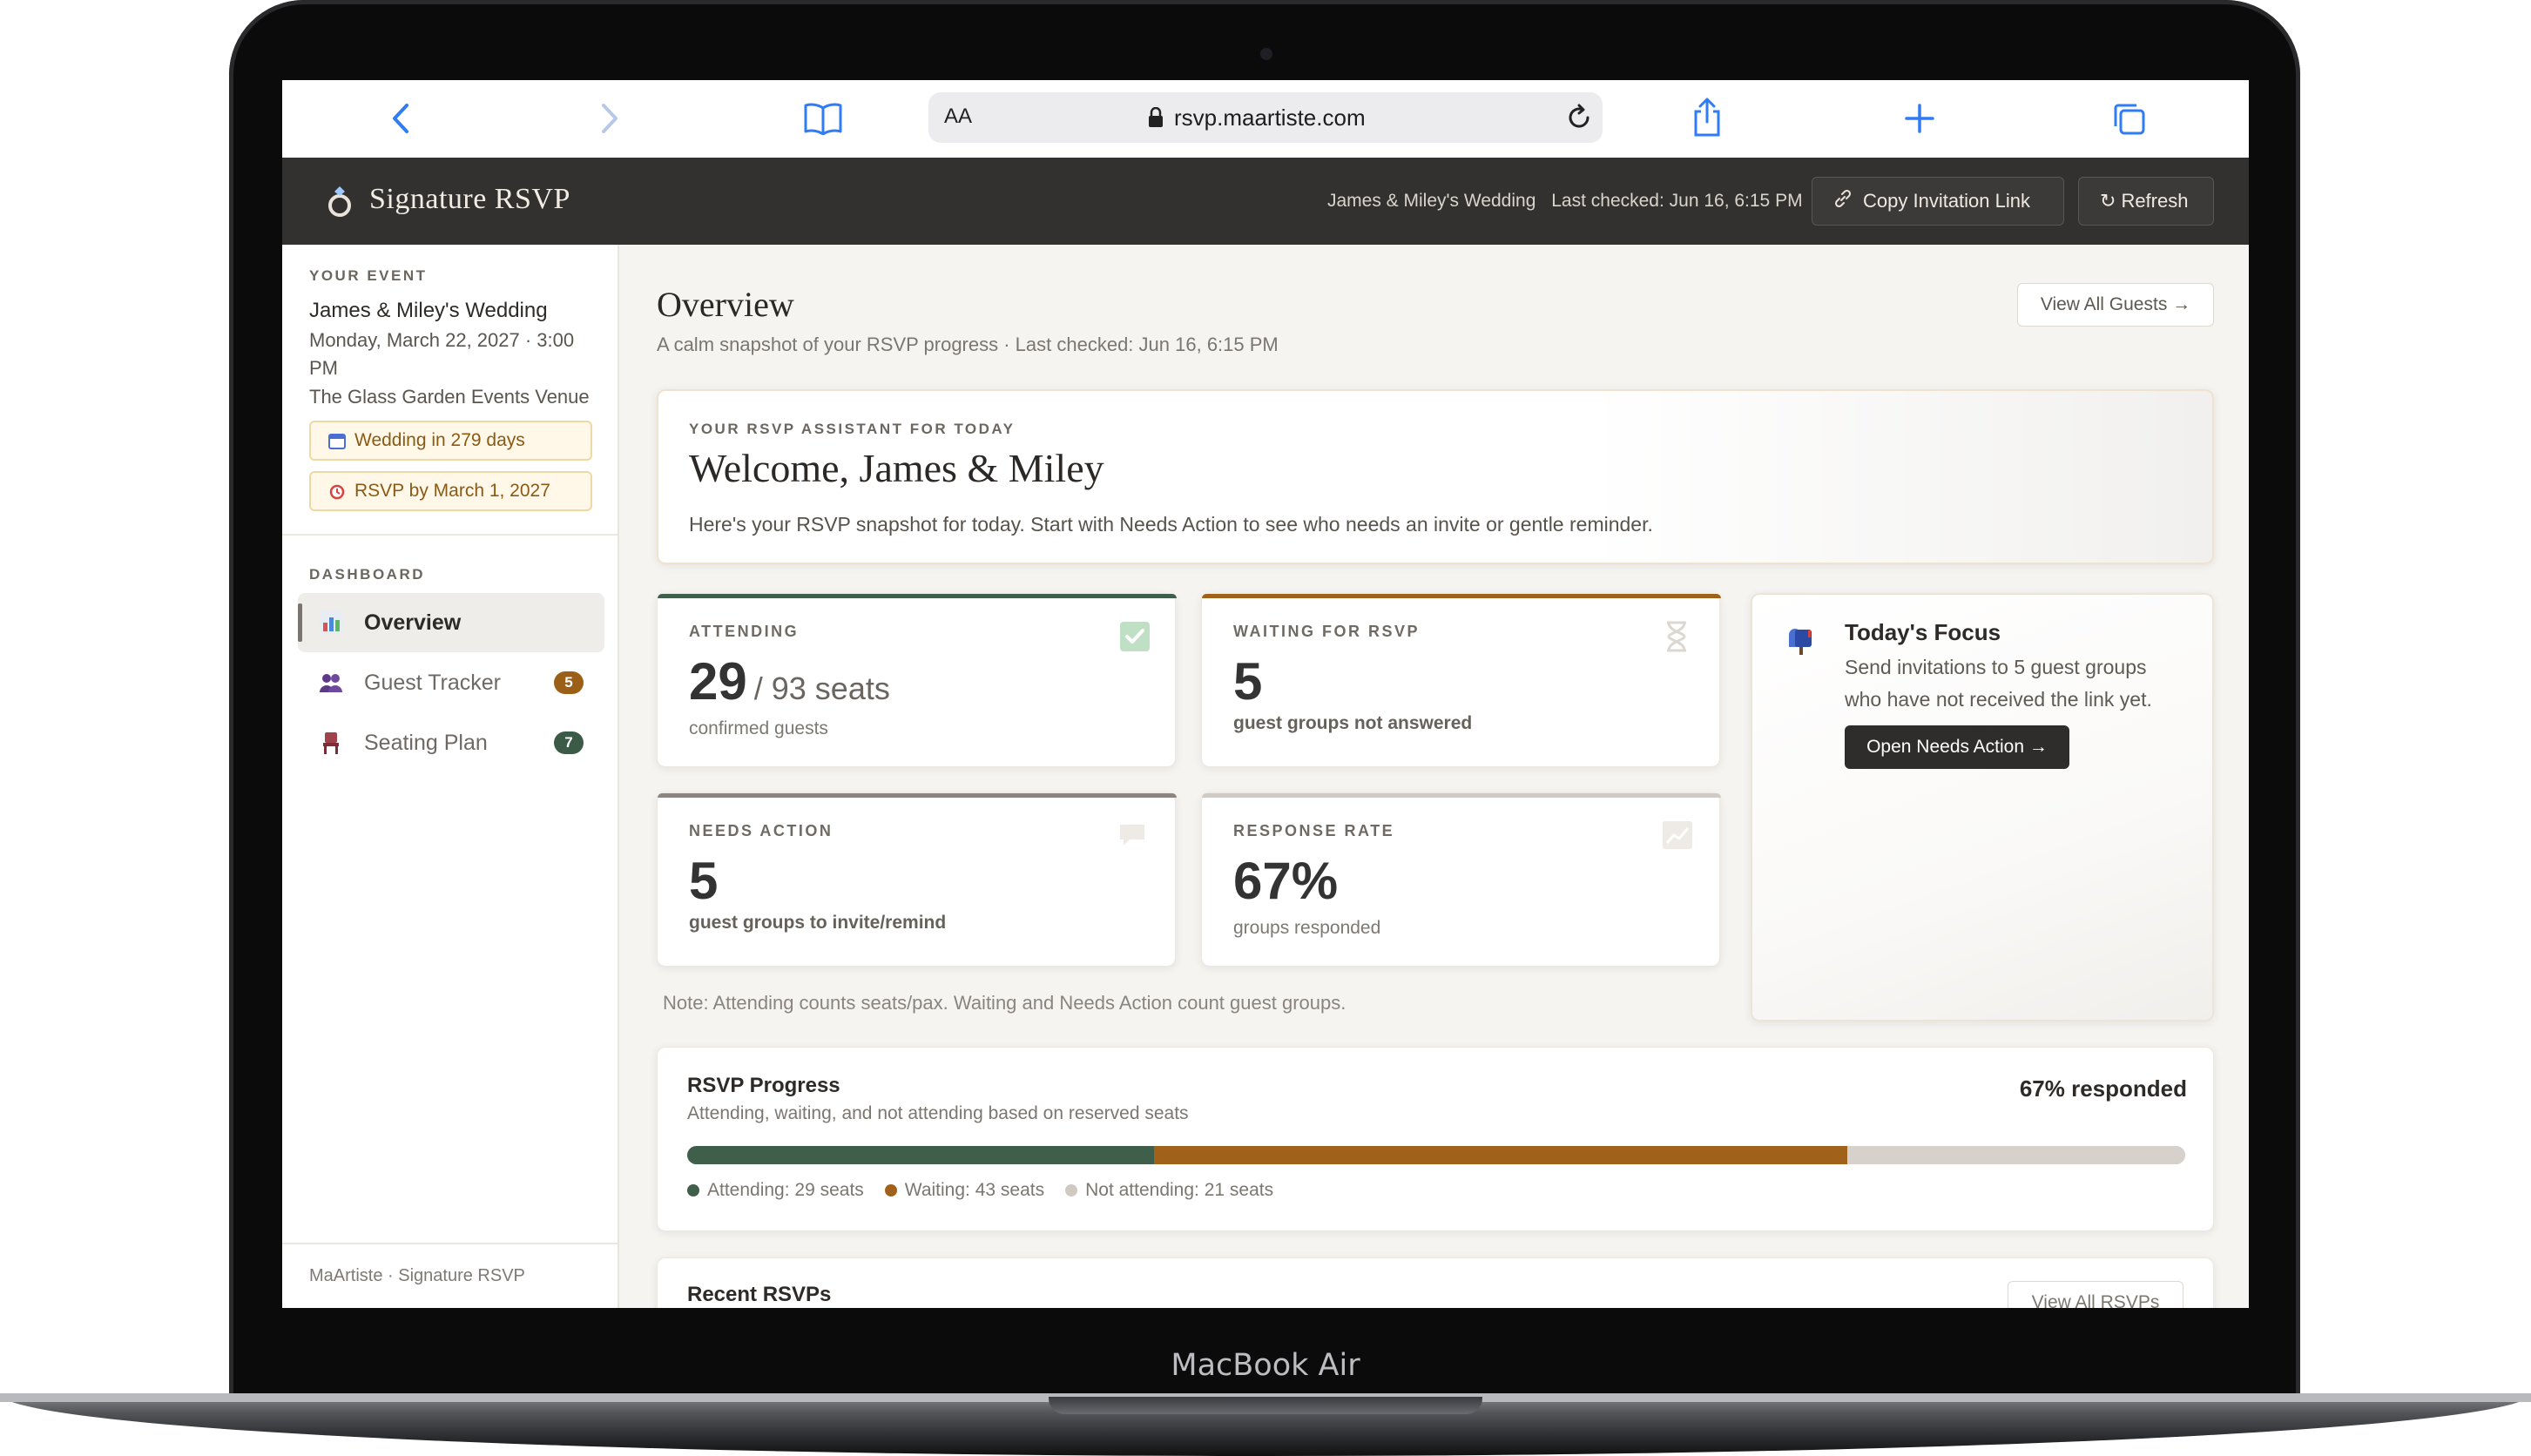 The image size is (2531, 1456). I want to click on chair-icon, so click(331, 743).